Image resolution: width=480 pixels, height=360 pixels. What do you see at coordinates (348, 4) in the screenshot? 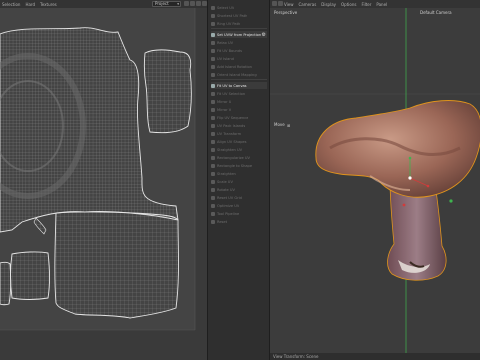
I see `viewport-menu-options: Options` at bounding box center [348, 4].